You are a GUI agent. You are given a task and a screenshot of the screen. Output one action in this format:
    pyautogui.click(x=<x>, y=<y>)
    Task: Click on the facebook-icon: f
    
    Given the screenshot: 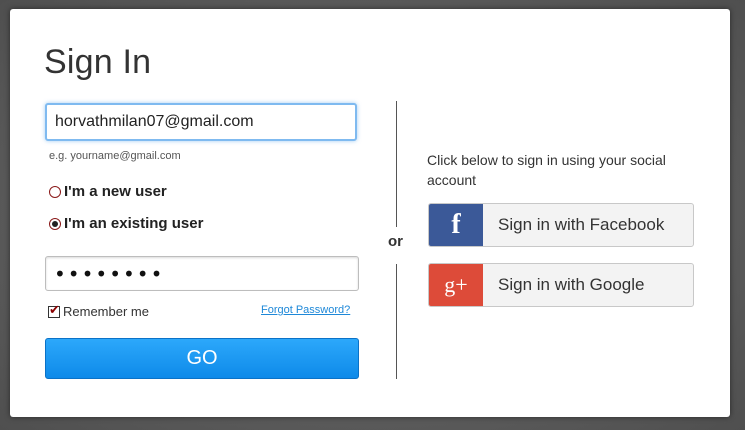 What is the action you would take?
    pyautogui.click(x=456, y=225)
    